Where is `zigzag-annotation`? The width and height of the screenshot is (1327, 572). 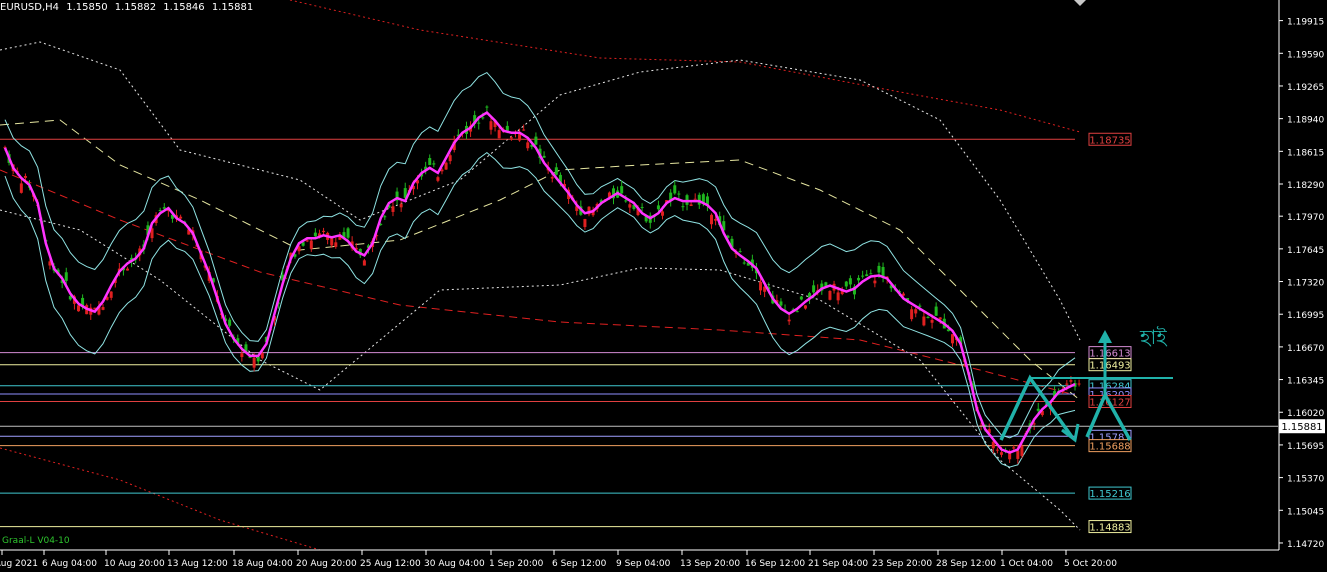 zigzag-annotation is located at coordinates (1036, 407).